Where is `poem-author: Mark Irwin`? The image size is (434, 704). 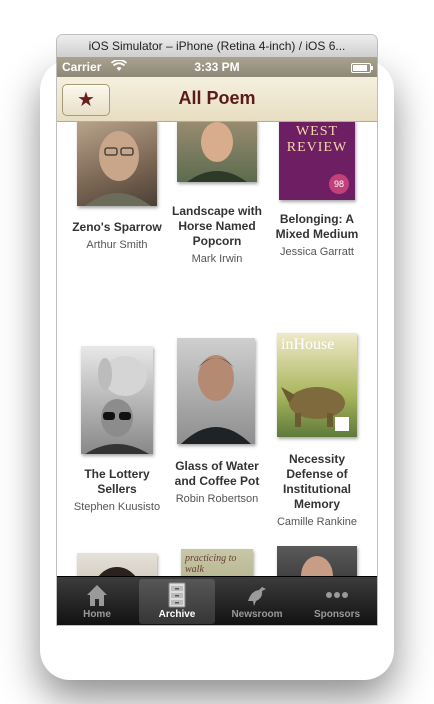
poem-author: Mark Irwin is located at coordinates (217, 259).